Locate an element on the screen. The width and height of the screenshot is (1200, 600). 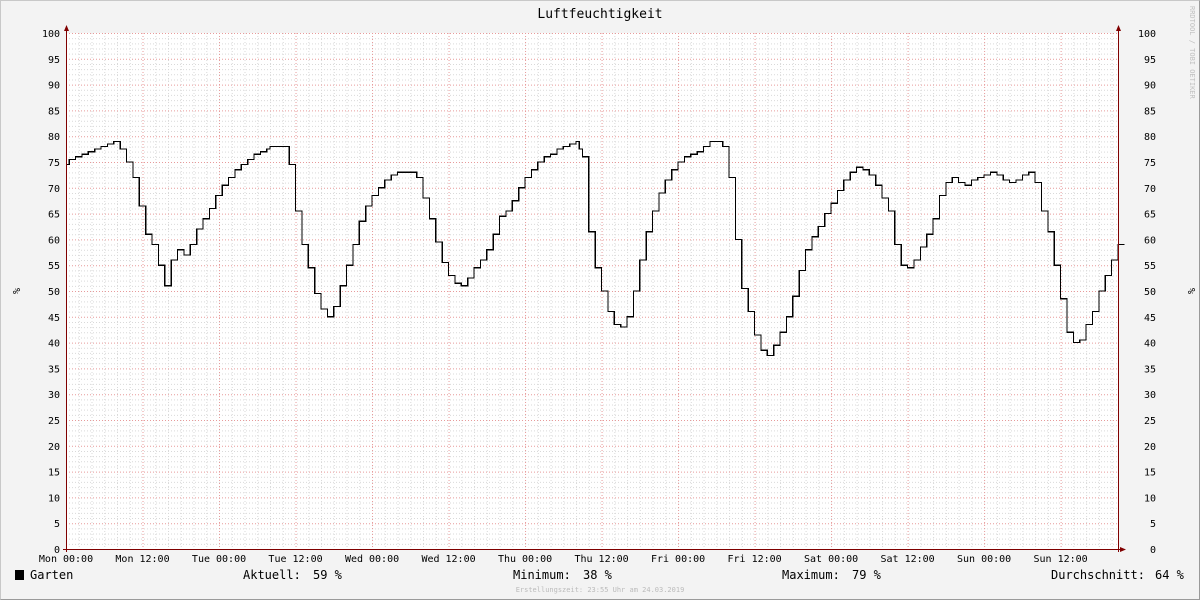
y-tick-label-left: 10 is located at coordinates (54, 498).